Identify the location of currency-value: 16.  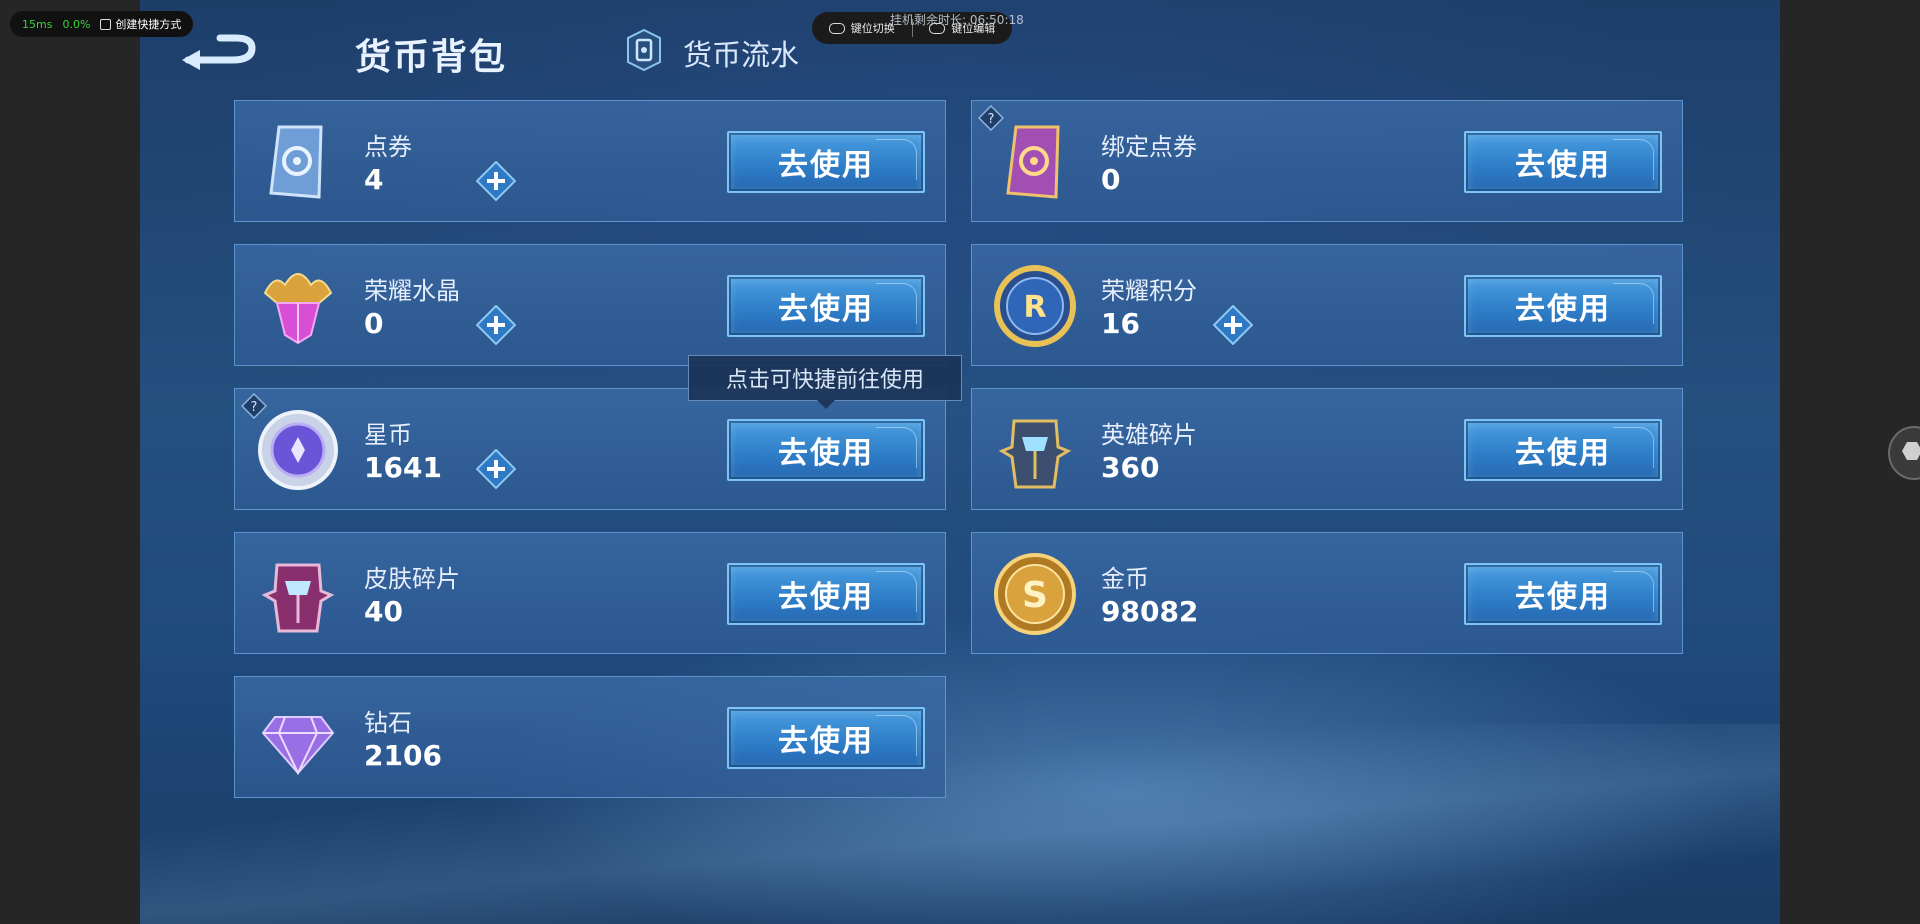
(1120, 323).